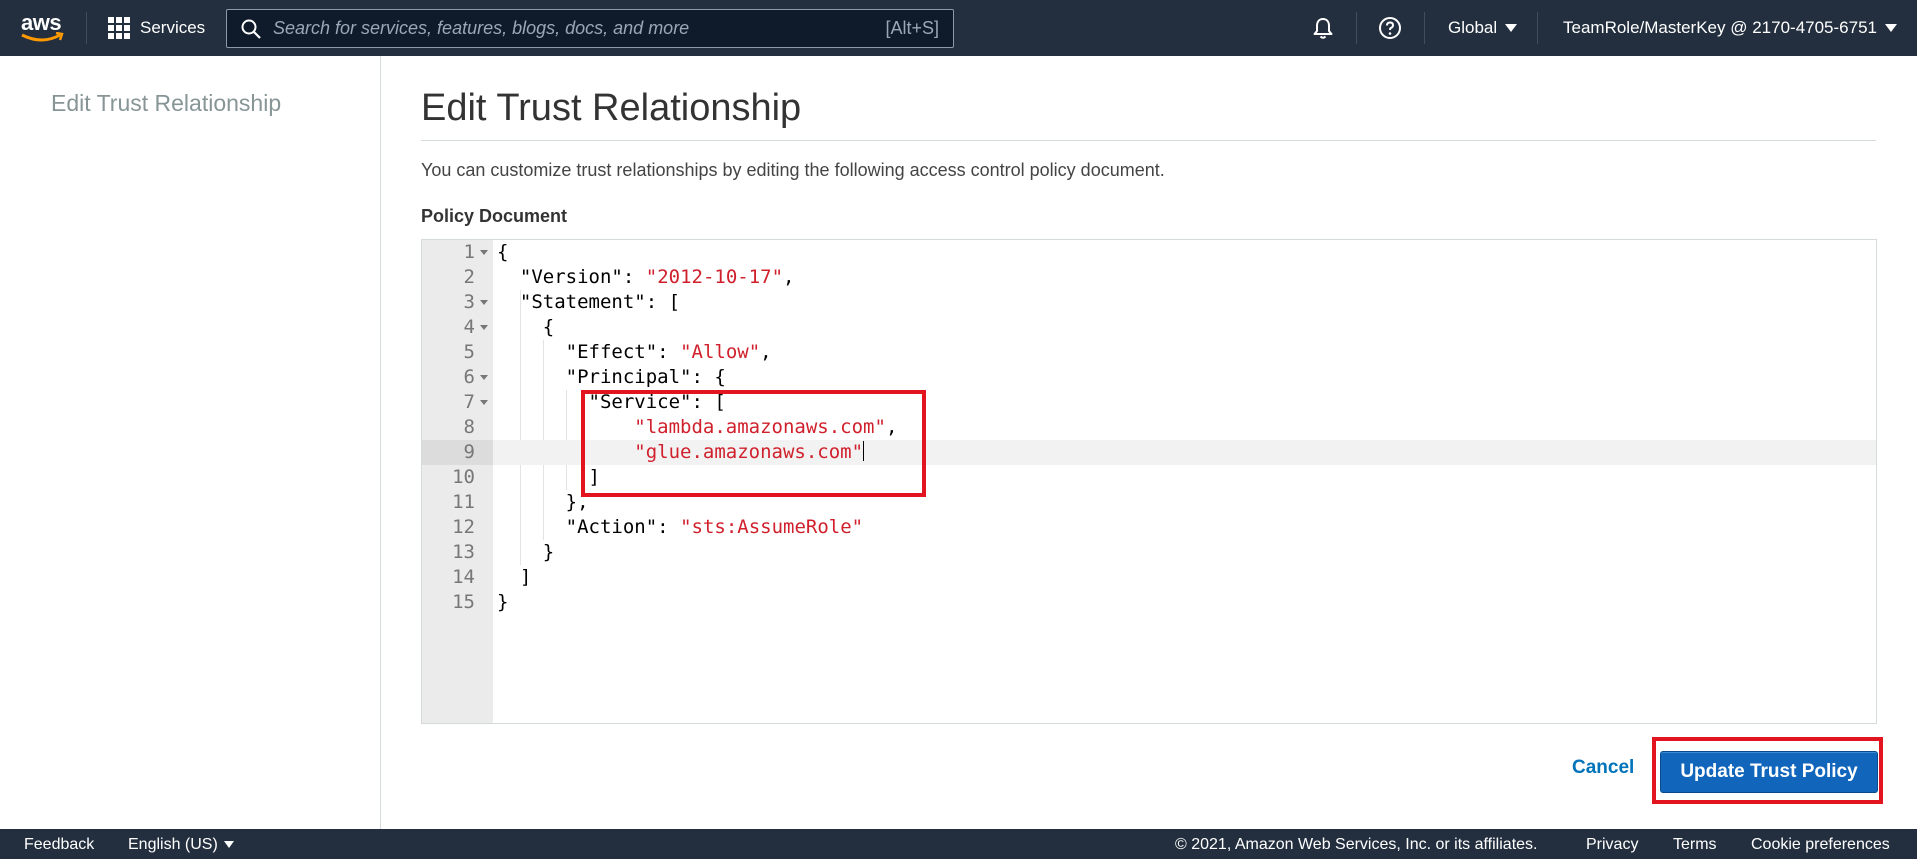 This screenshot has height=859, width=1917. I want to click on line-number-cell: 15, so click(457, 602).